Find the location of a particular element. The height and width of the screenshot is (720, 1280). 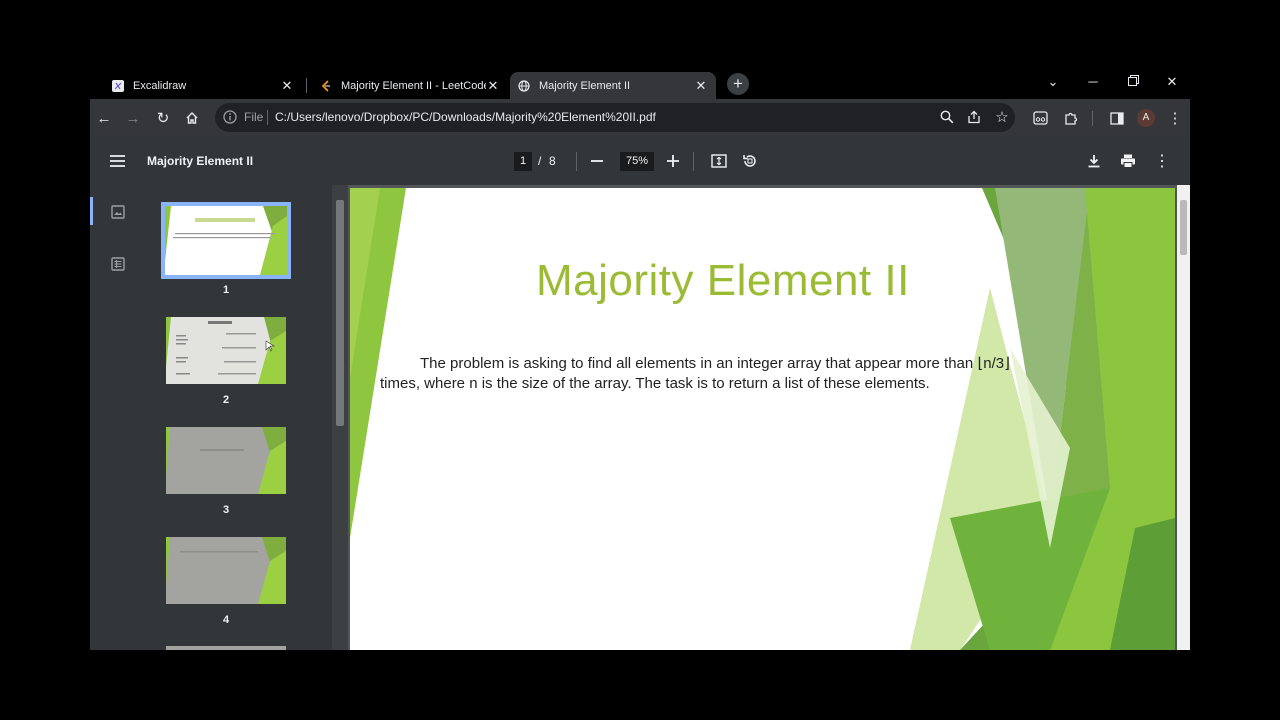

rotate-icon is located at coordinates (750, 161).